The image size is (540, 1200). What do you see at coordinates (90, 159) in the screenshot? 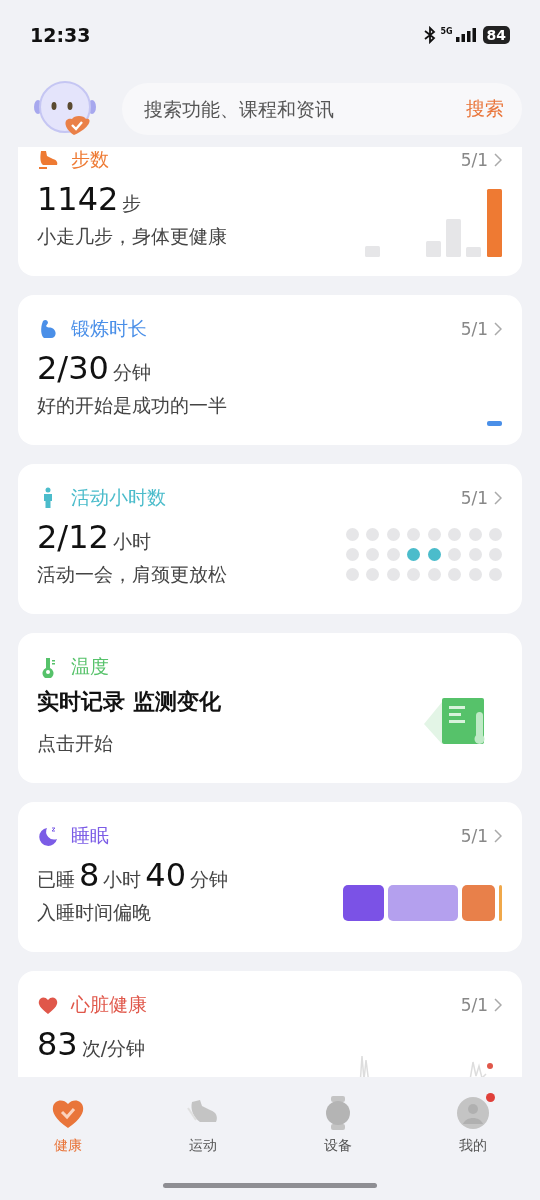
I see `card-title: 步数` at bounding box center [90, 159].